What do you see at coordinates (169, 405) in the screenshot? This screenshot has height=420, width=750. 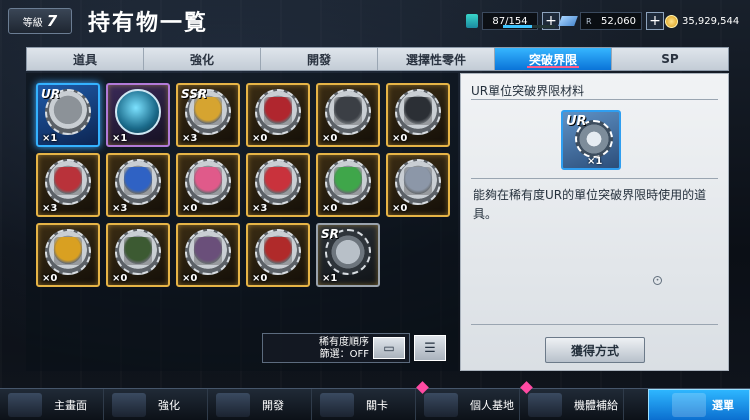 I see `nav-label: 強化` at bounding box center [169, 405].